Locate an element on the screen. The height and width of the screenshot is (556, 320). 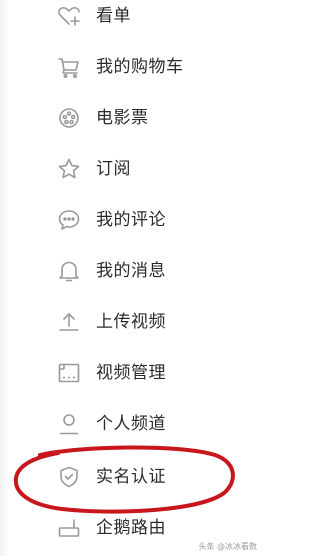
menu-item-movie-tickets: 电影票 is located at coordinates (115, 118).